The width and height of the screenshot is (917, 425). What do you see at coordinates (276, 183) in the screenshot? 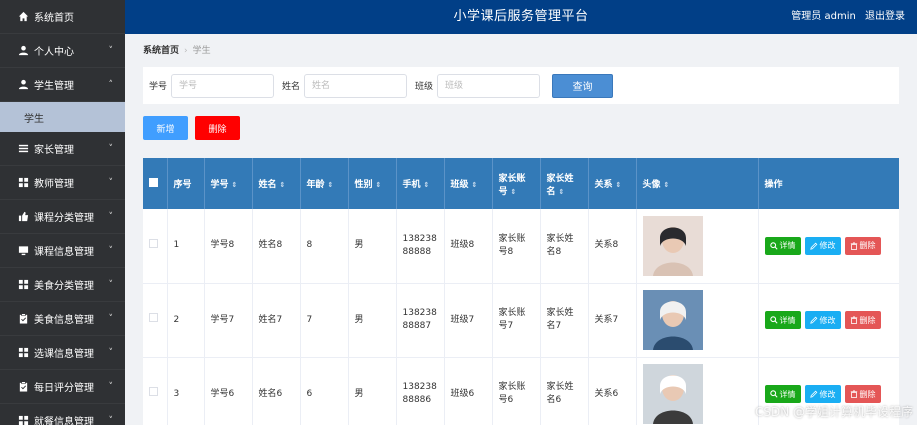
I see `col-header-name: 姓名 ⇕` at bounding box center [276, 183].